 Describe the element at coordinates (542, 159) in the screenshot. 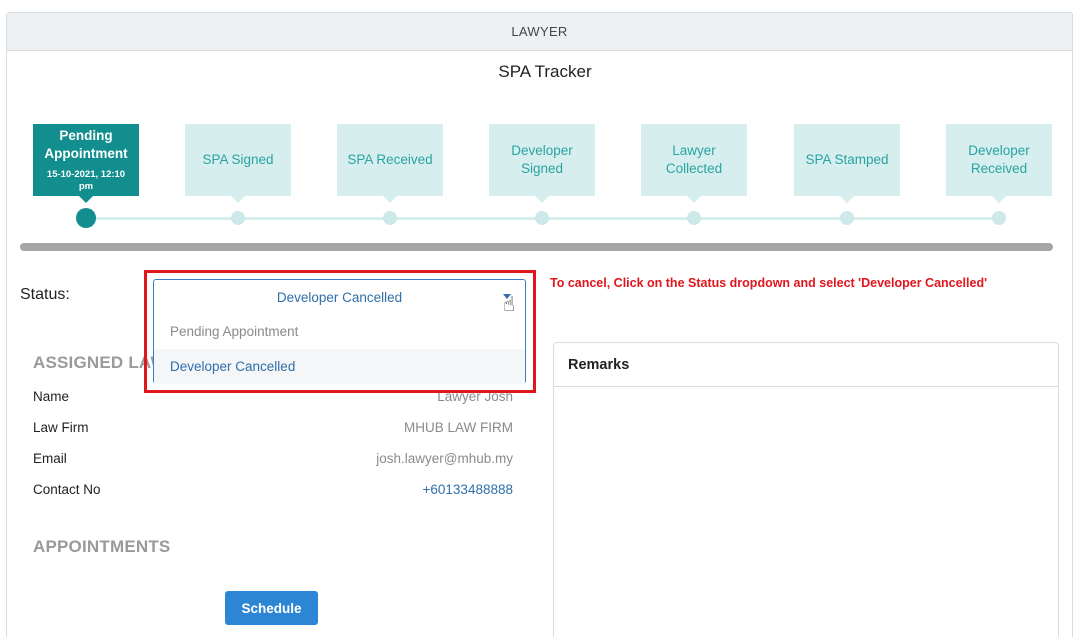

I see `step-label: Developer Signed` at that location.